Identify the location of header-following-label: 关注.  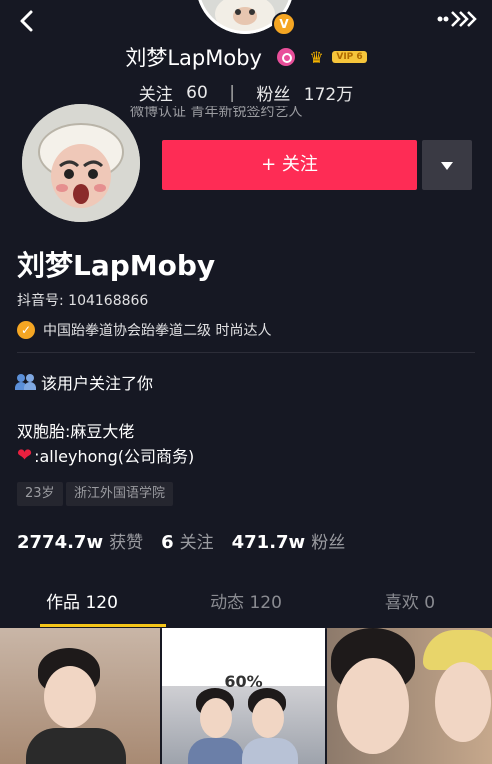
(155, 95).